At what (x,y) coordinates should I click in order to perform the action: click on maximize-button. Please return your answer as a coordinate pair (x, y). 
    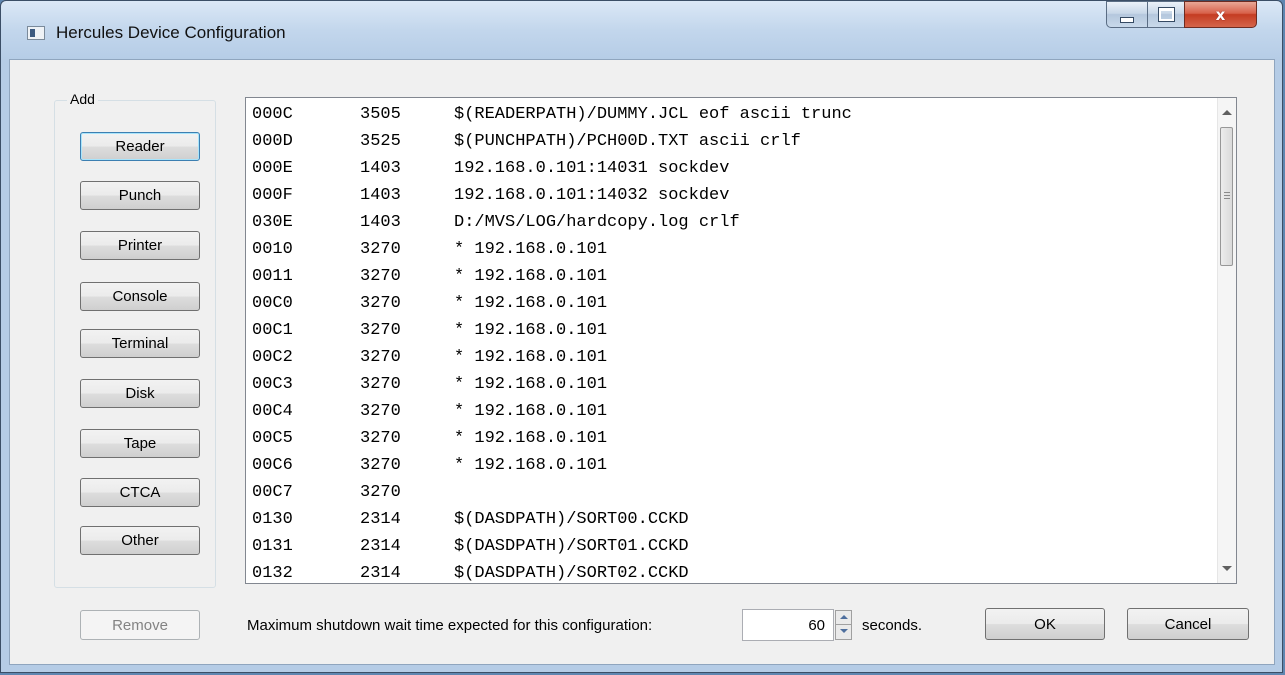
    Looking at the image, I should click on (1166, 14).